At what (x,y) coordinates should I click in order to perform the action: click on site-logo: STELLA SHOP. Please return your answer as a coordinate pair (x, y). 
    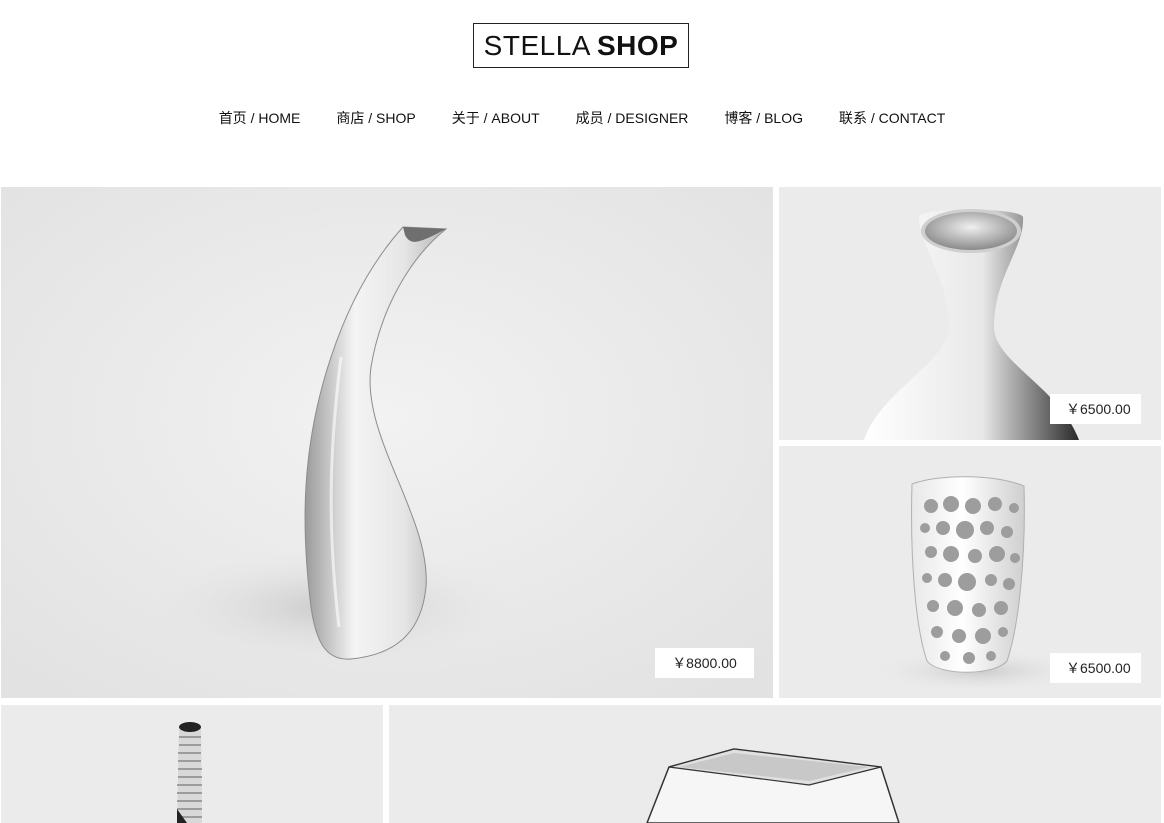
    Looking at the image, I should click on (581, 45).